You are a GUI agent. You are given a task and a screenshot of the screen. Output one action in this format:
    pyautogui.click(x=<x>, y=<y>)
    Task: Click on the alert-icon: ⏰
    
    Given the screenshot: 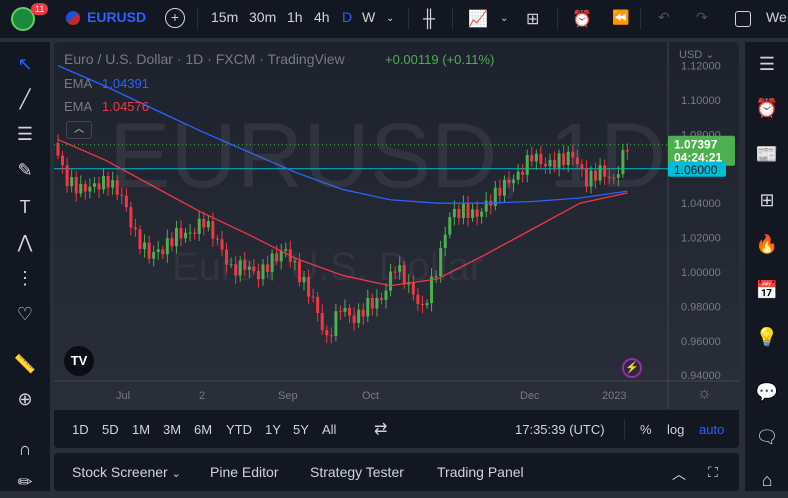 What is the action you would take?
    pyautogui.click(x=582, y=19)
    